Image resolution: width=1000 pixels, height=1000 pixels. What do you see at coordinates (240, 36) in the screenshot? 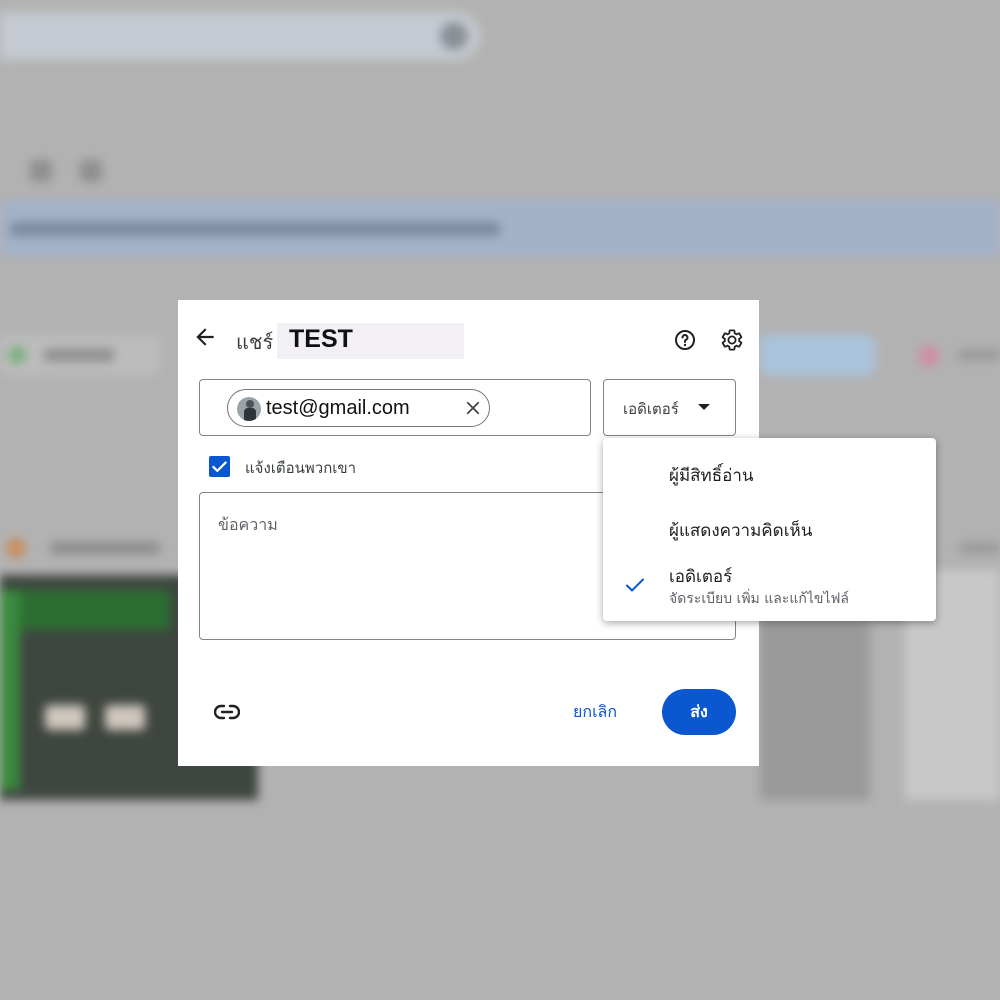
I see `bg-search-bar` at bounding box center [240, 36].